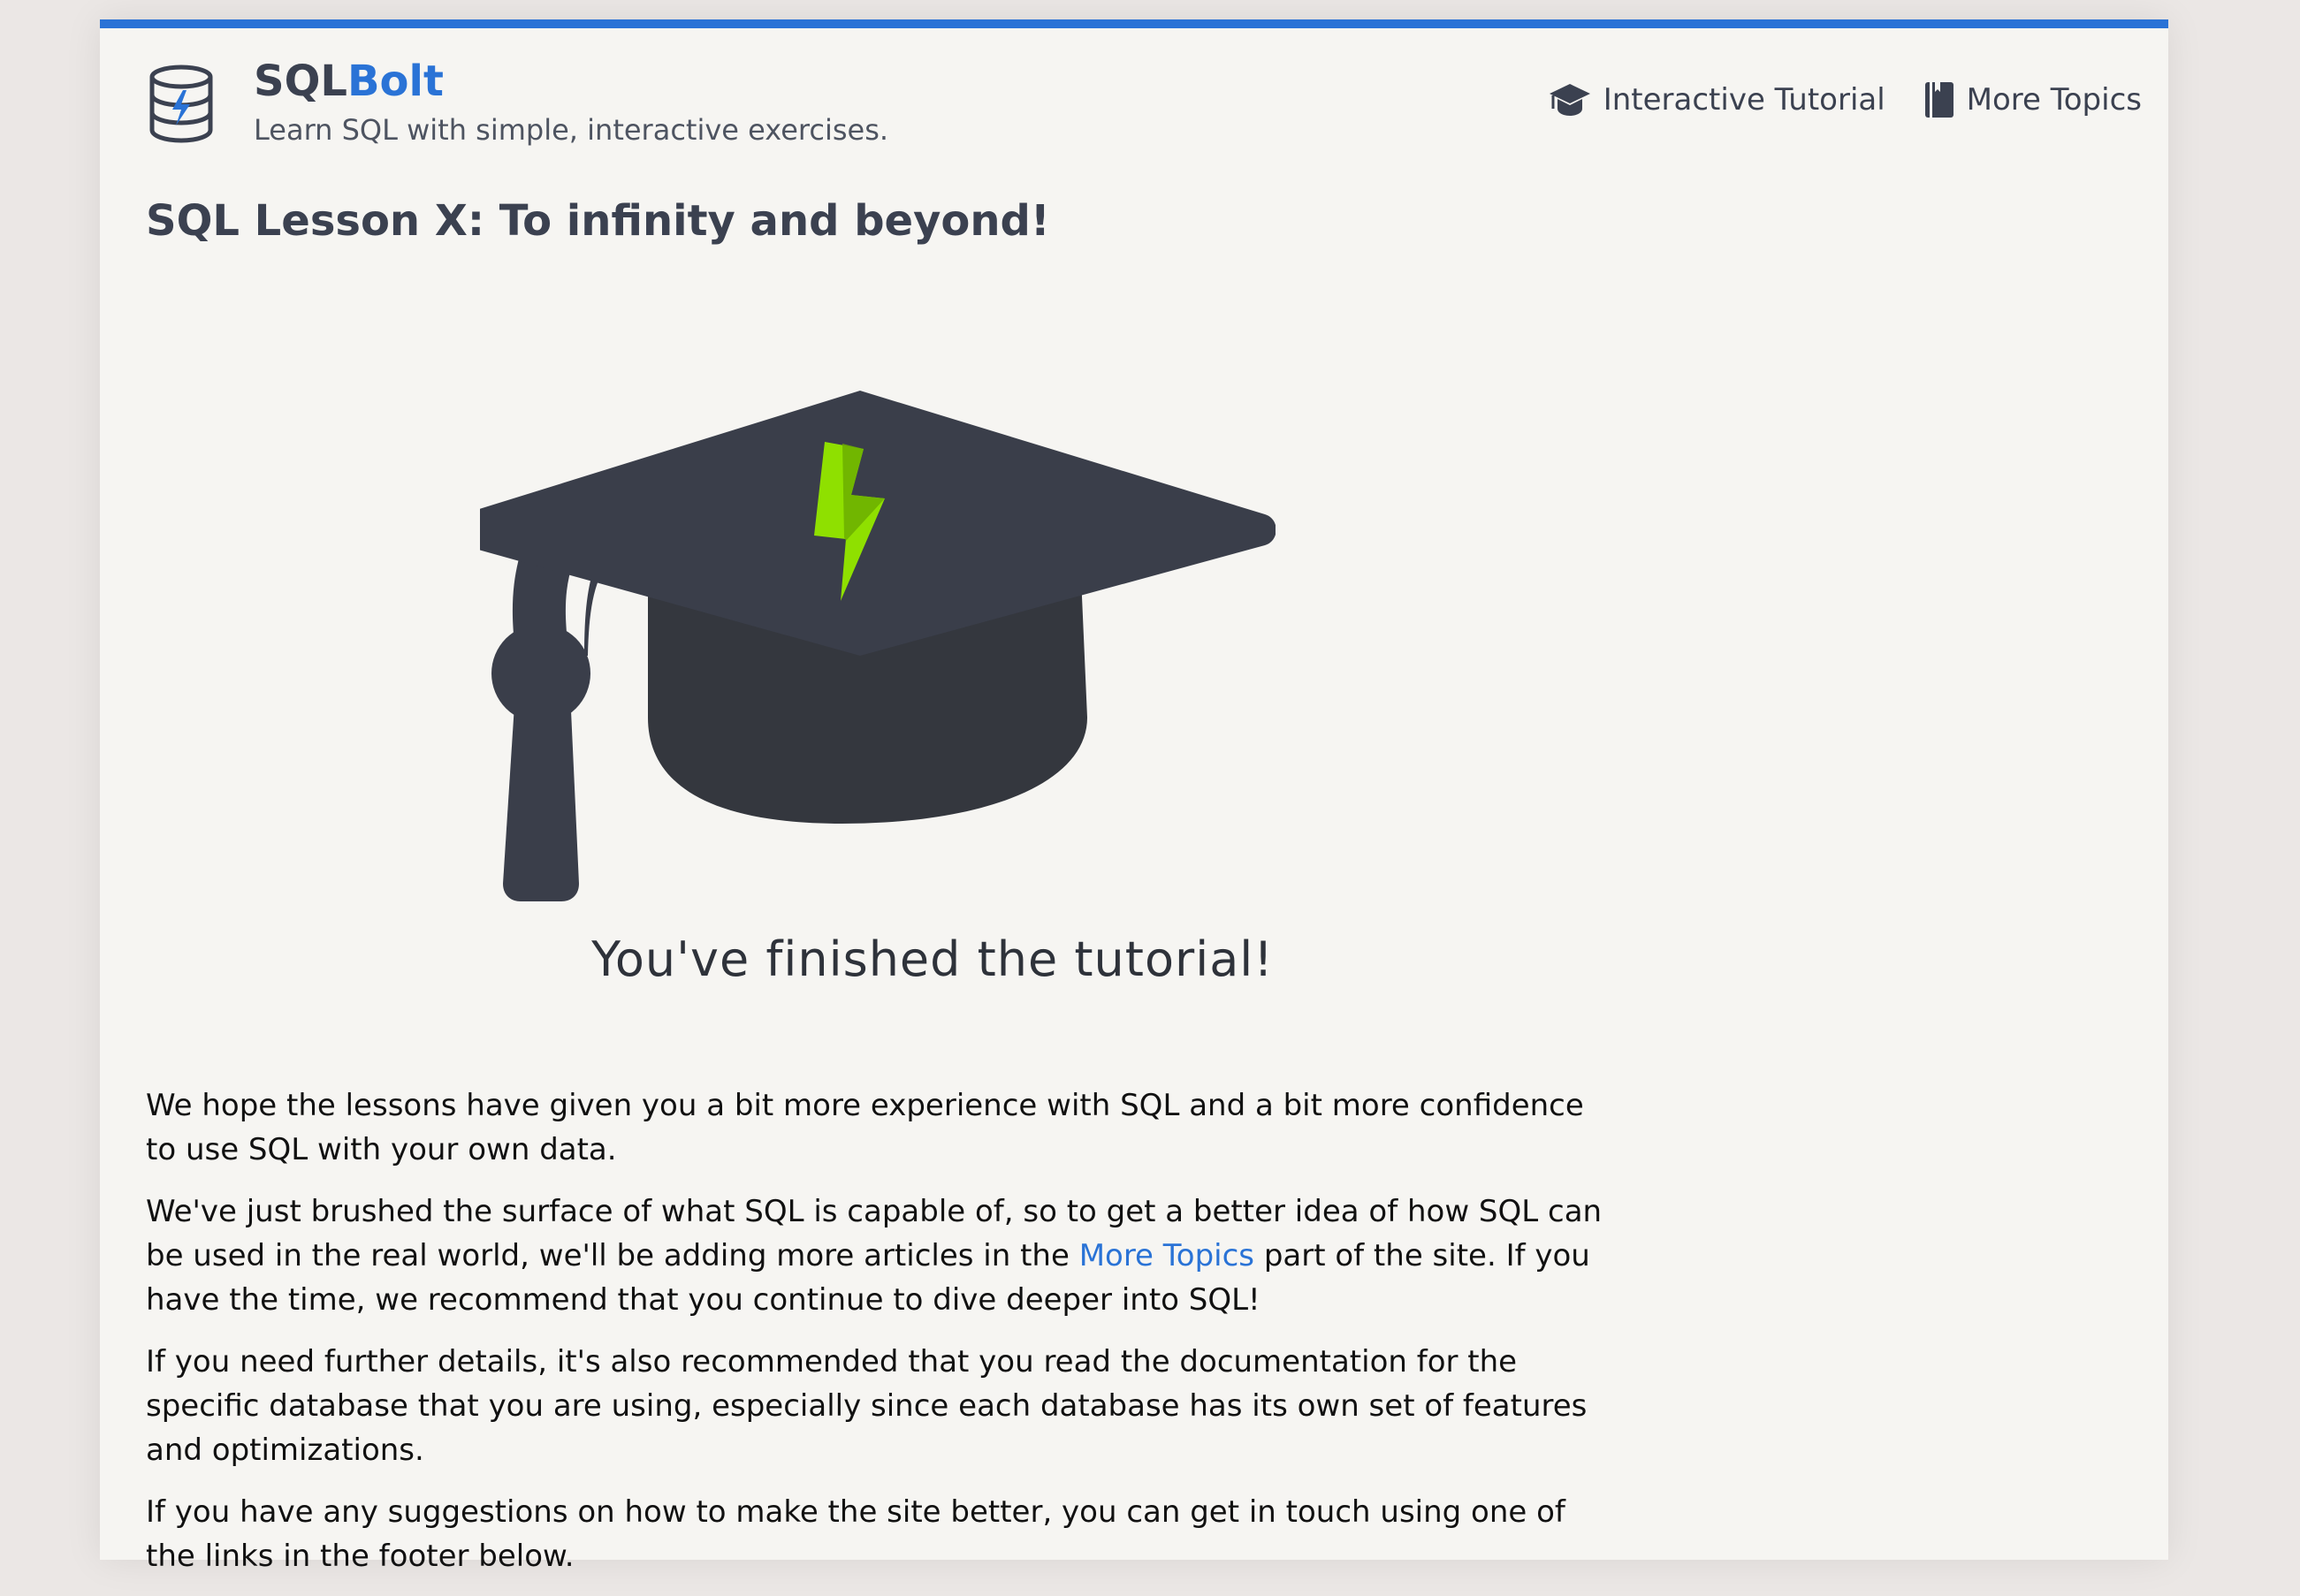 The height and width of the screenshot is (1596, 2300). I want to click on brand-sql: SQL, so click(300, 81).